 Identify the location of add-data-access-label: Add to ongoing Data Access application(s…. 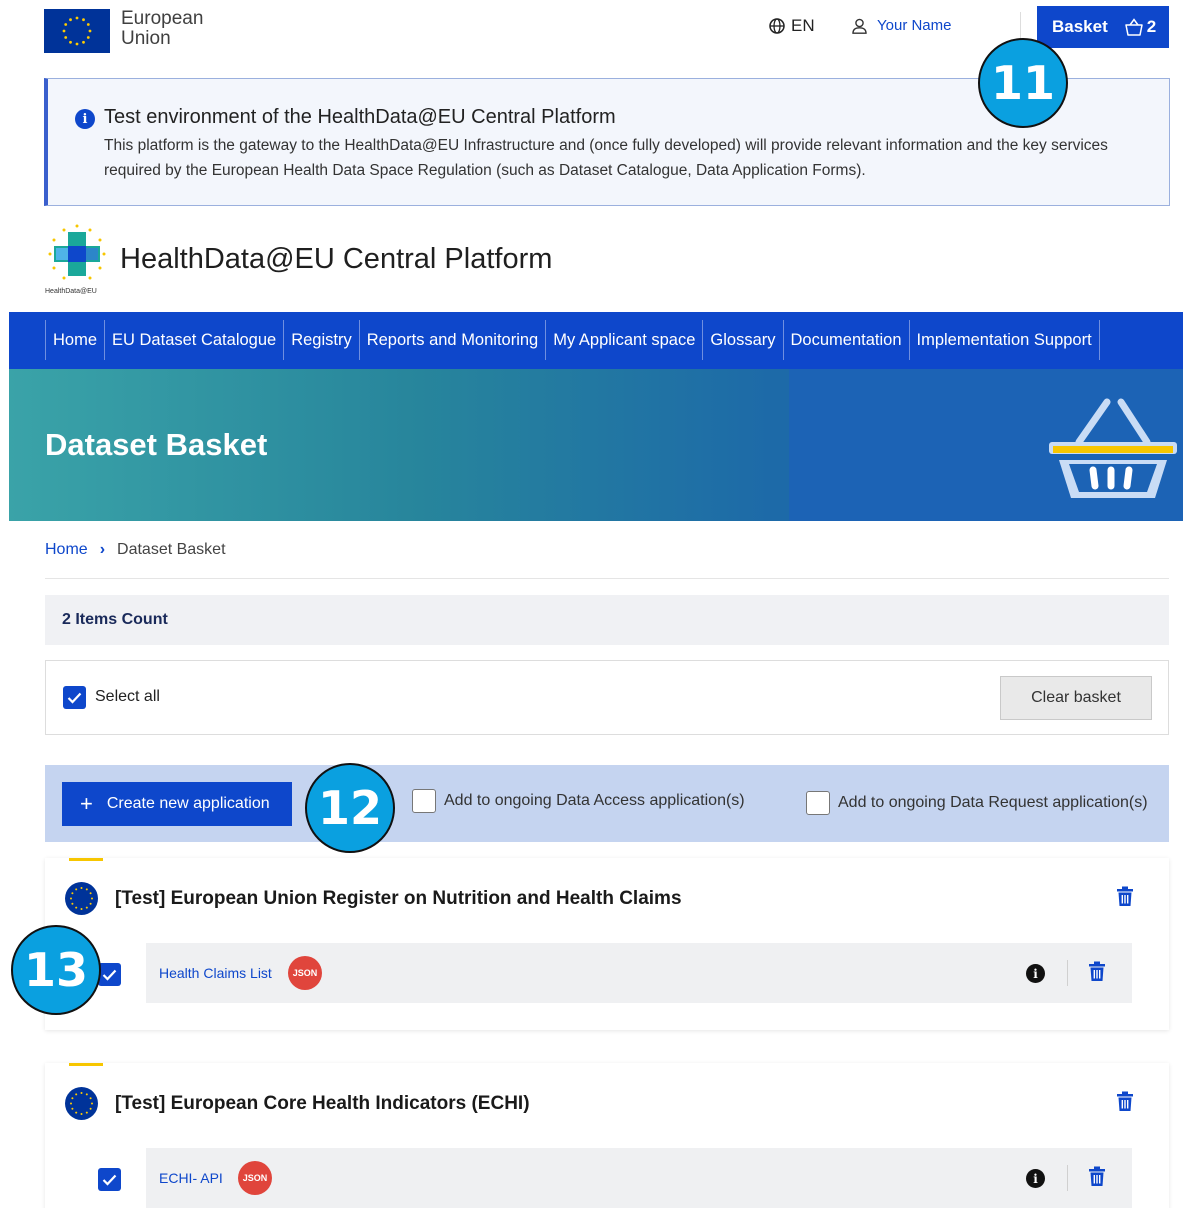
(594, 801).